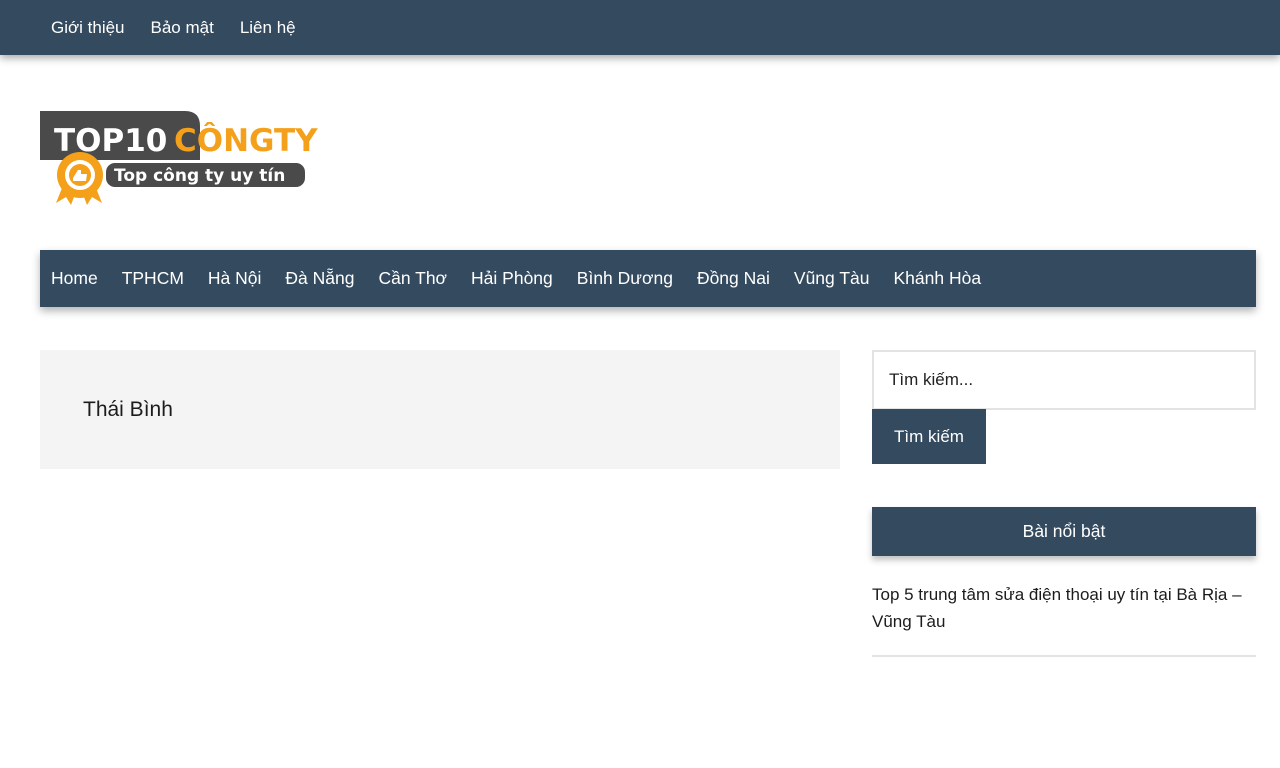  Describe the element at coordinates (413, 278) in the screenshot. I see `nav-item-can-tho: Cần Thơ` at that location.